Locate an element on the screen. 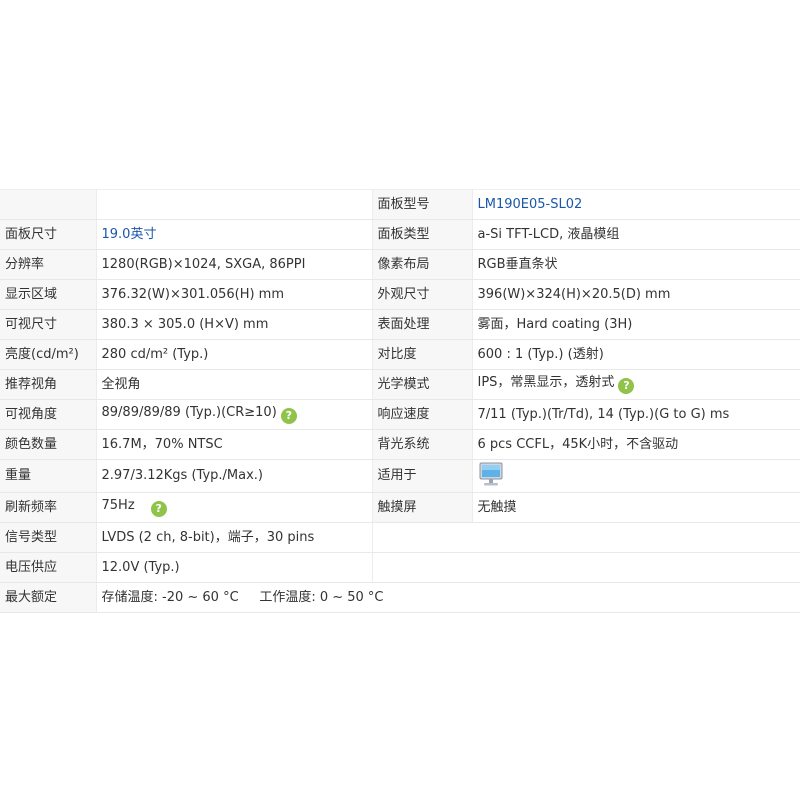 The width and height of the screenshot is (800, 800). refresh-value: 75Hz is located at coordinates (118, 505).